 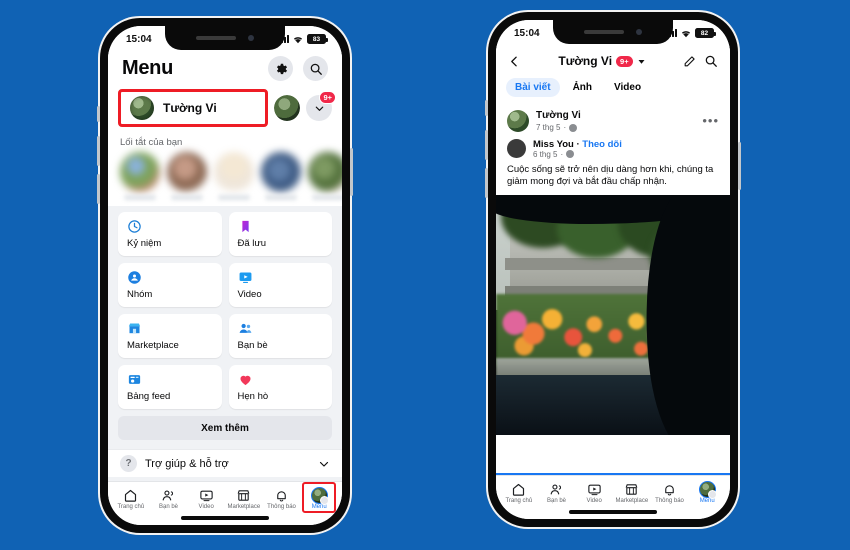 I want to click on chevron-left-icon, so click(x=514, y=61).